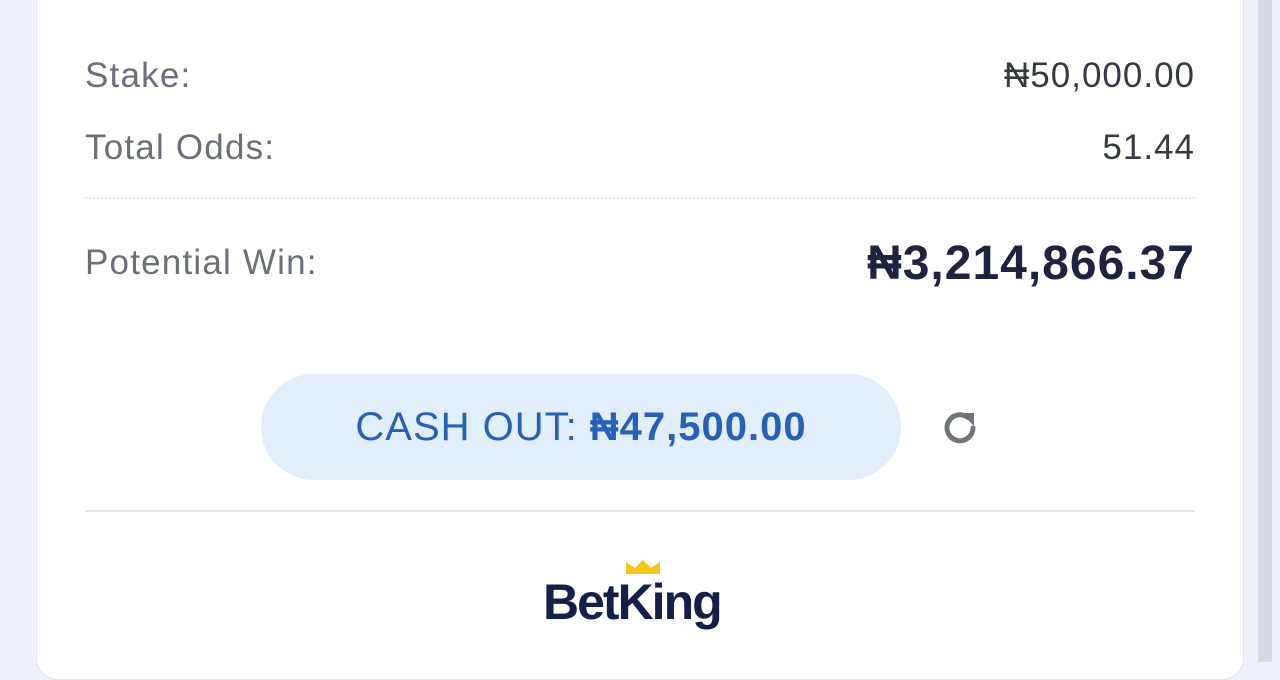 Image resolution: width=1280 pixels, height=680 pixels. I want to click on betking-logo-text: BetKing, so click(633, 602).